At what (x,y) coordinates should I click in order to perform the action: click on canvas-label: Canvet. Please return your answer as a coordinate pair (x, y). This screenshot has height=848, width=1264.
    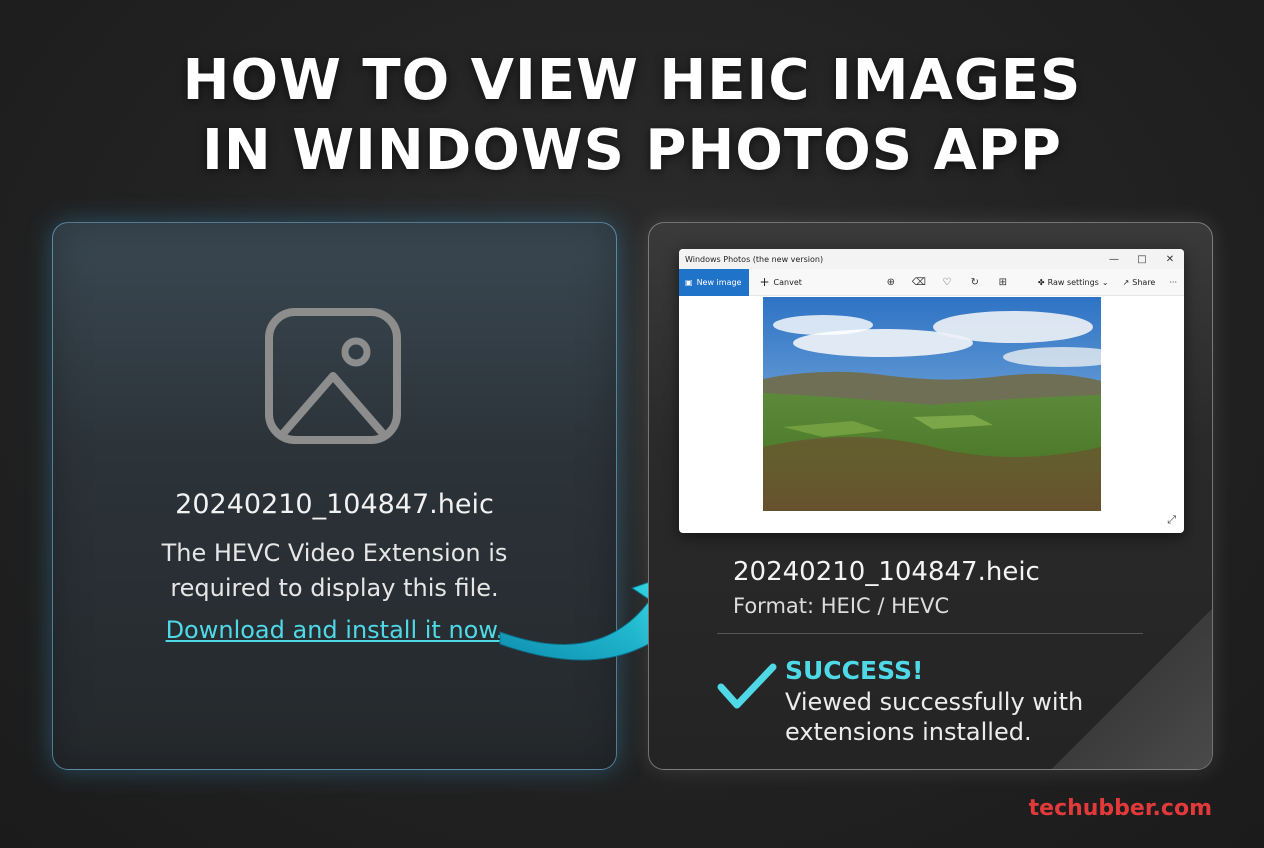
    Looking at the image, I should click on (787, 282).